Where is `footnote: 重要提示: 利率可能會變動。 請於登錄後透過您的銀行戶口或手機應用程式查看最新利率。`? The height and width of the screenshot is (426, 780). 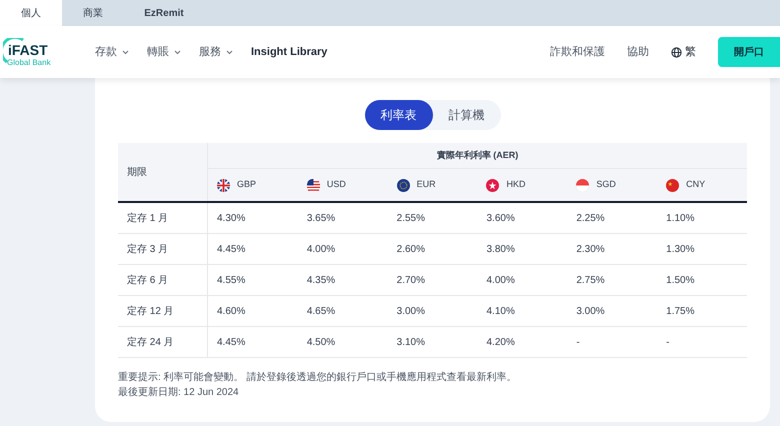 footnote: 重要提示: 利率可能會變動。 請於登錄後透過您的銀行戶口或手機應用程式查看最新利率。 is located at coordinates (318, 378).